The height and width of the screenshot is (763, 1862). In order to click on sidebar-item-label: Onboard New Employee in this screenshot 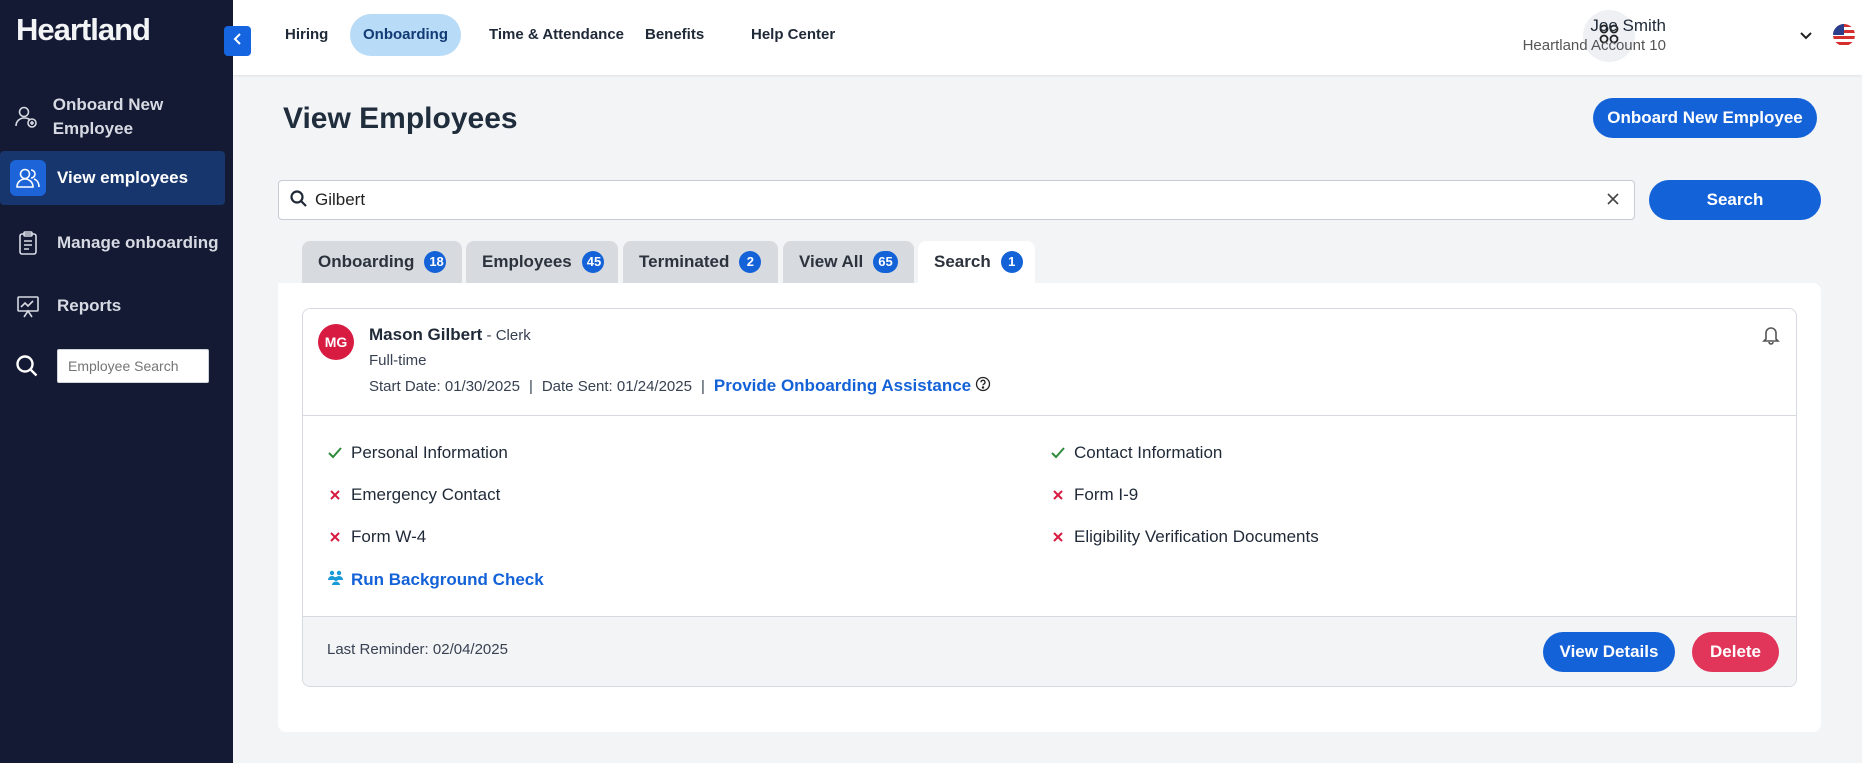, I will do `click(108, 116)`.